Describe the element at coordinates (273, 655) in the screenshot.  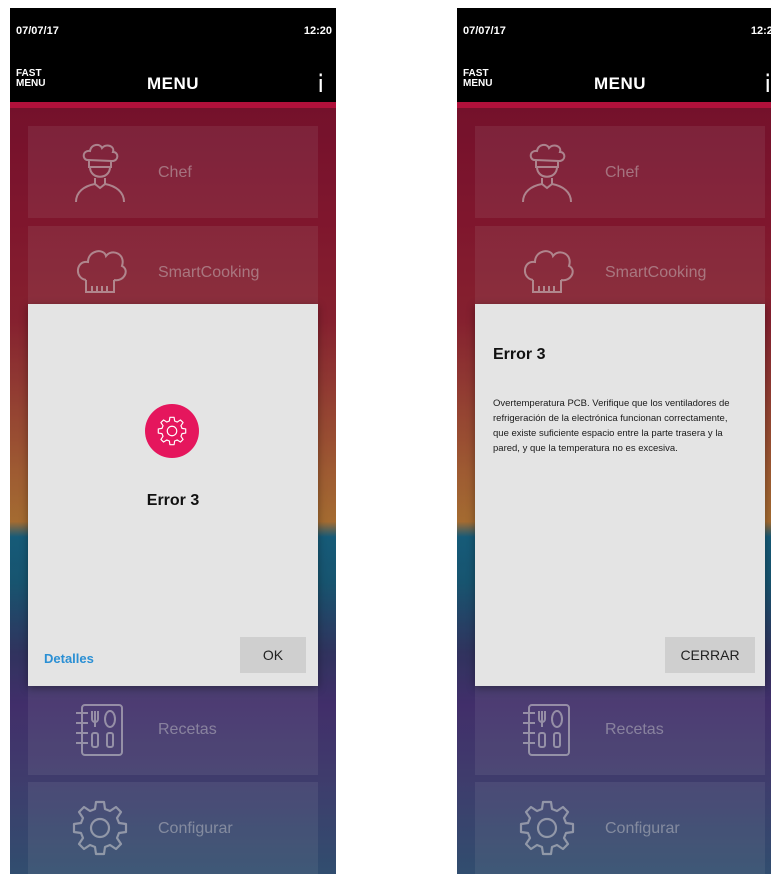
I see `ok-button: OK` at that location.